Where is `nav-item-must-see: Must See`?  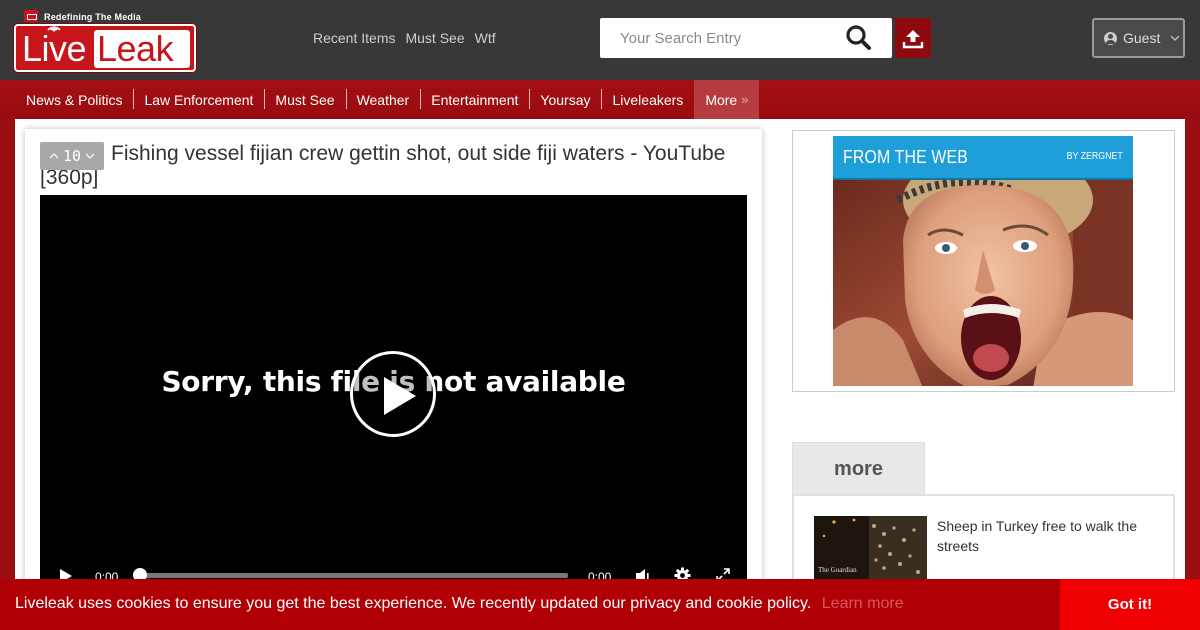
nav-item-must-see: Must See is located at coordinates (304, 99).